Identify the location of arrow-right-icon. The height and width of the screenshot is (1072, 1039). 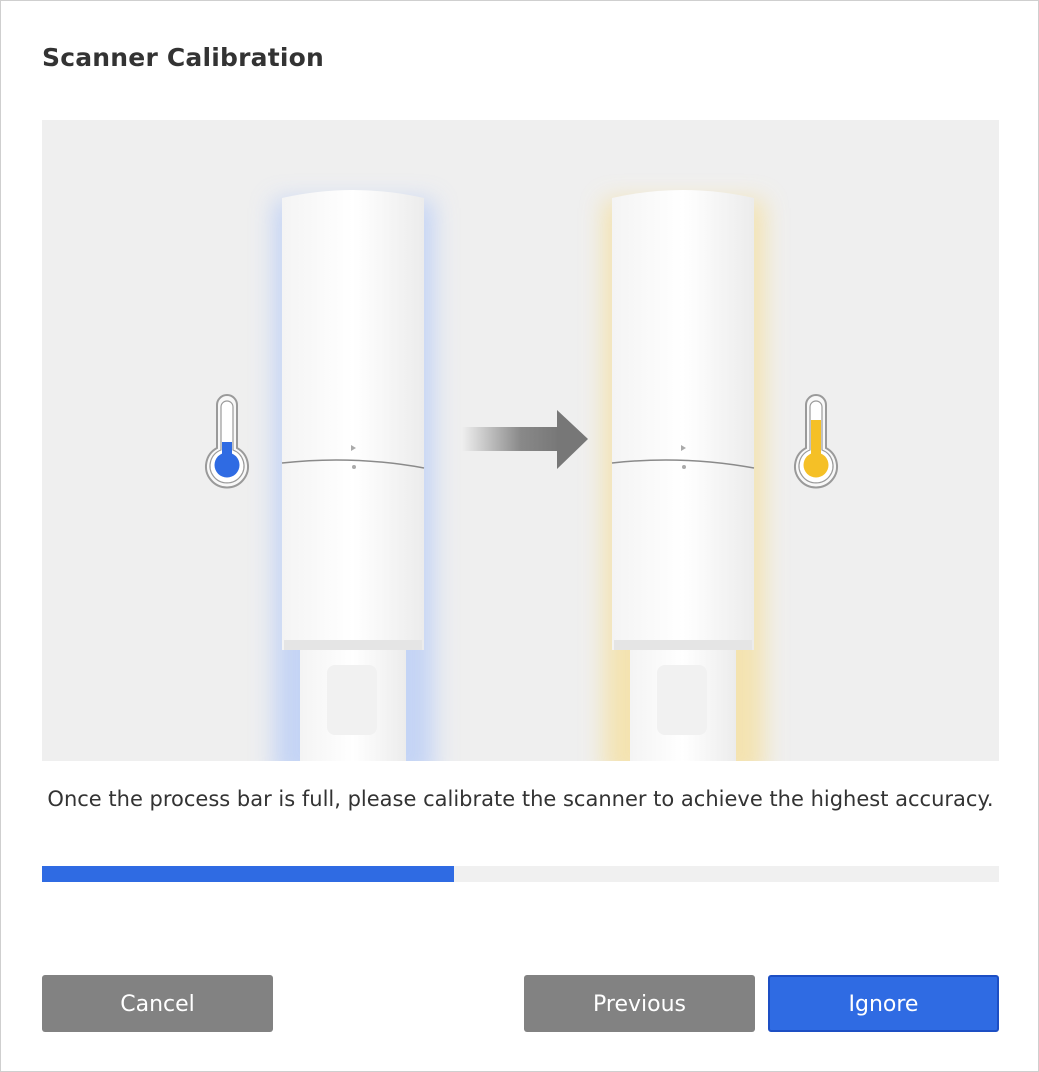
(525, 439).